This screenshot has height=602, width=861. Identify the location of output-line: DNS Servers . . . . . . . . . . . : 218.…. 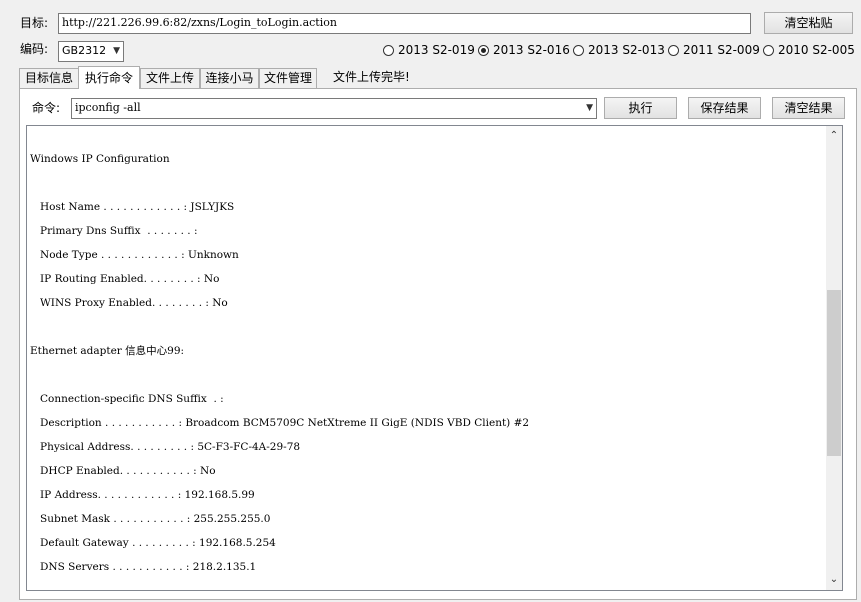
(143, 567).